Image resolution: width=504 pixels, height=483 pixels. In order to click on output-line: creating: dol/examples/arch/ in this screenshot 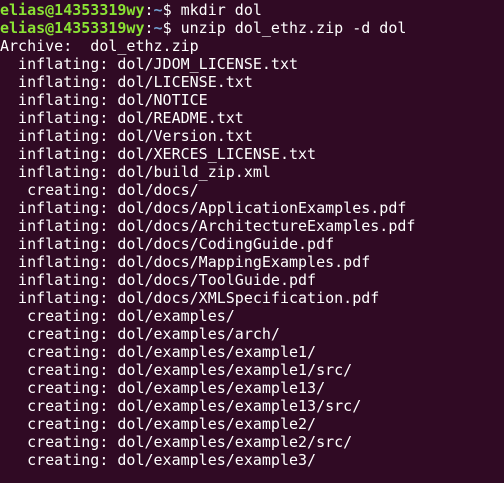, I will do `click(140, 334)`.